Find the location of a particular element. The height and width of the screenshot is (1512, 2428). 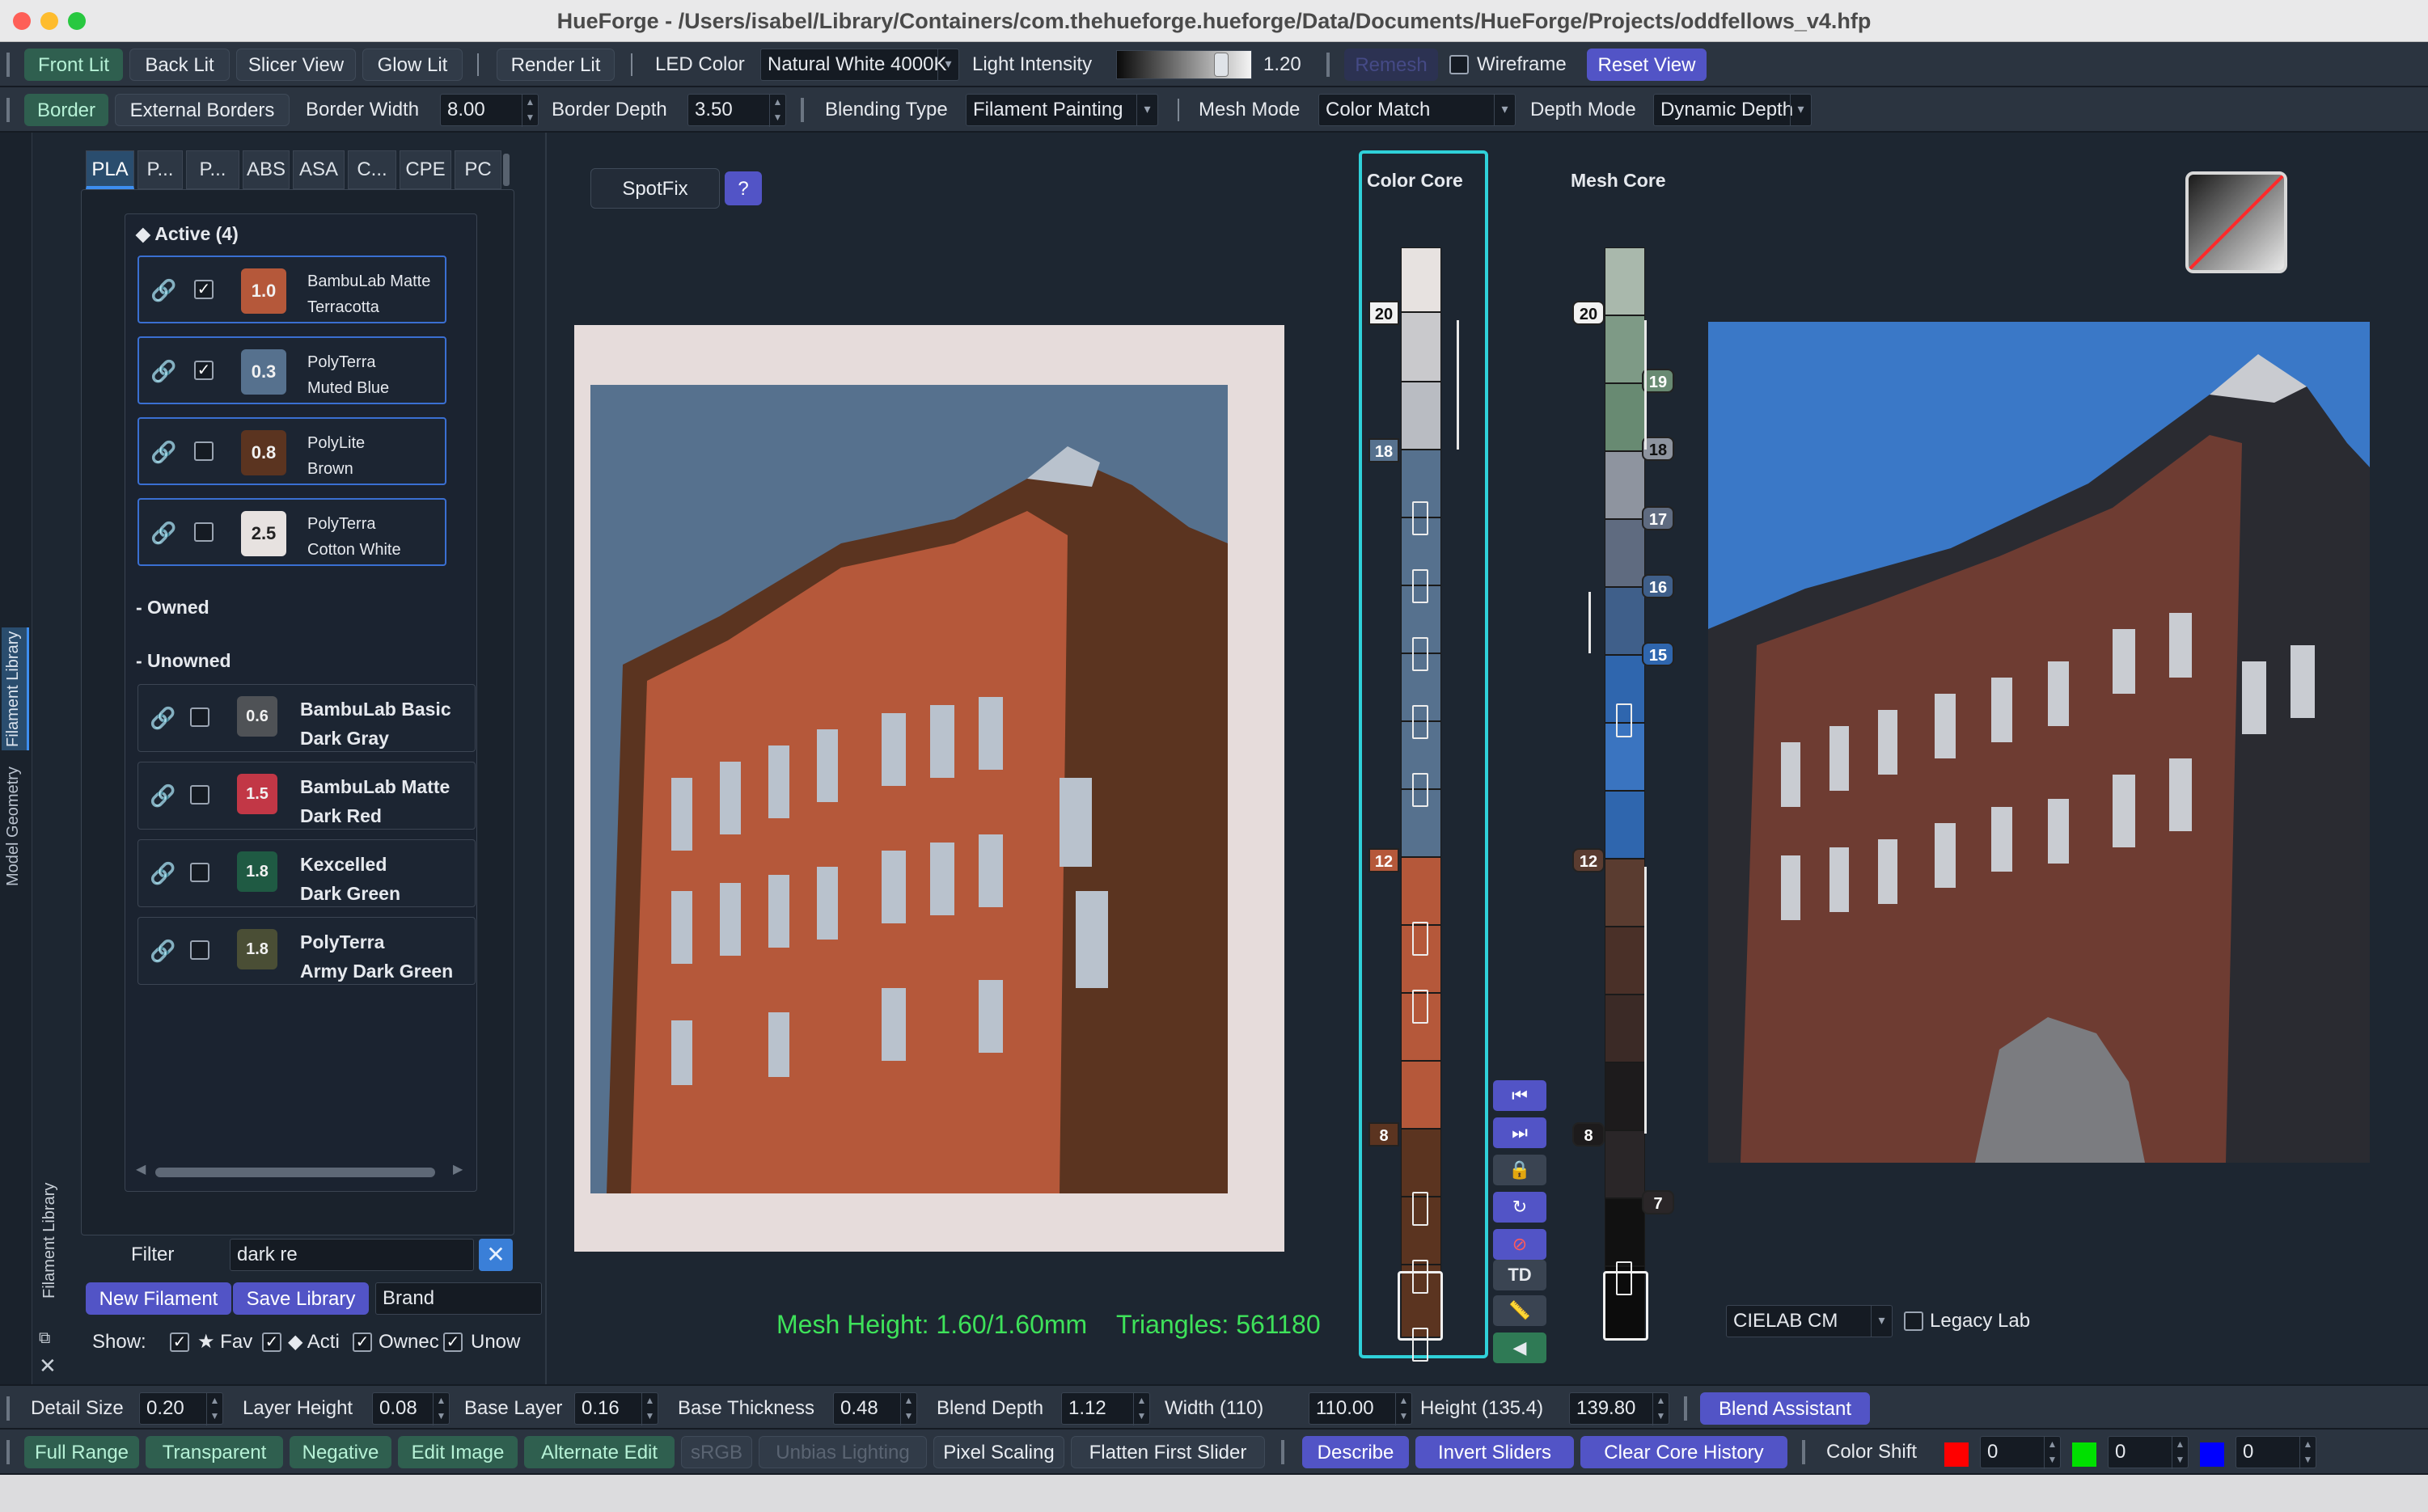

green-shift-input: 0 ▲ ▼ is located at coordinates (2149, 1452).